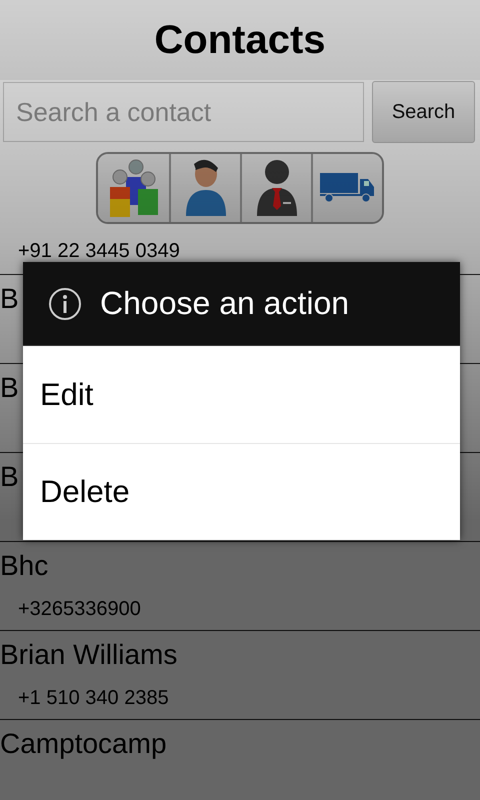  What do you see at coordinates (240, 40) in the screenshot?
I see `page-title: Contacts` at bounding box center [240, 40].